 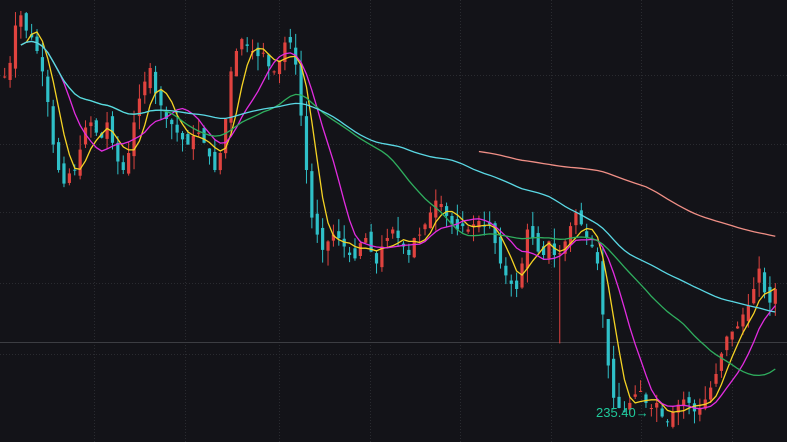 I want to click on ma120-line, so click(x=627, y=193).